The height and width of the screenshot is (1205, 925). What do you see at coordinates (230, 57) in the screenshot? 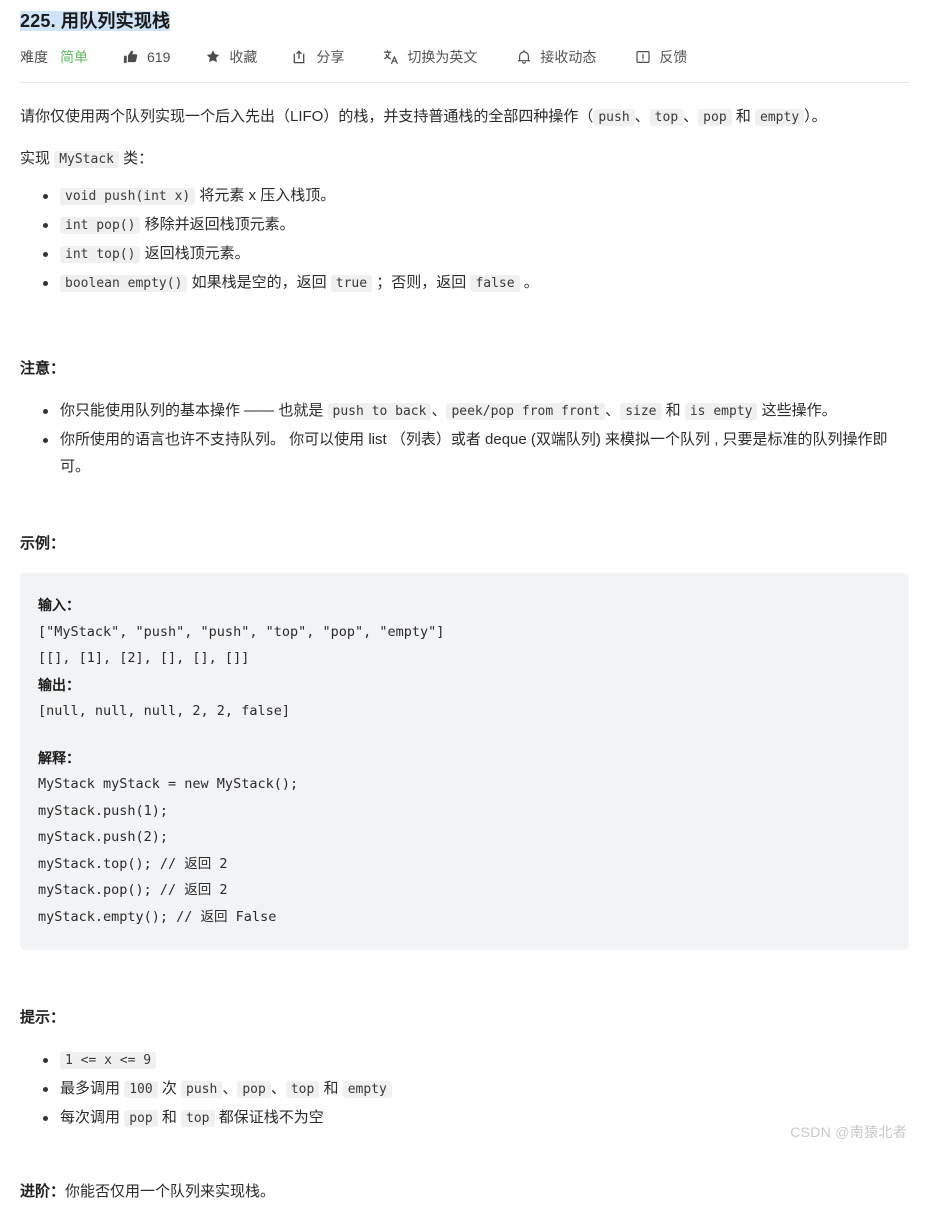
I see `favorite-button: 收藏` at bounding box center [230, 57].